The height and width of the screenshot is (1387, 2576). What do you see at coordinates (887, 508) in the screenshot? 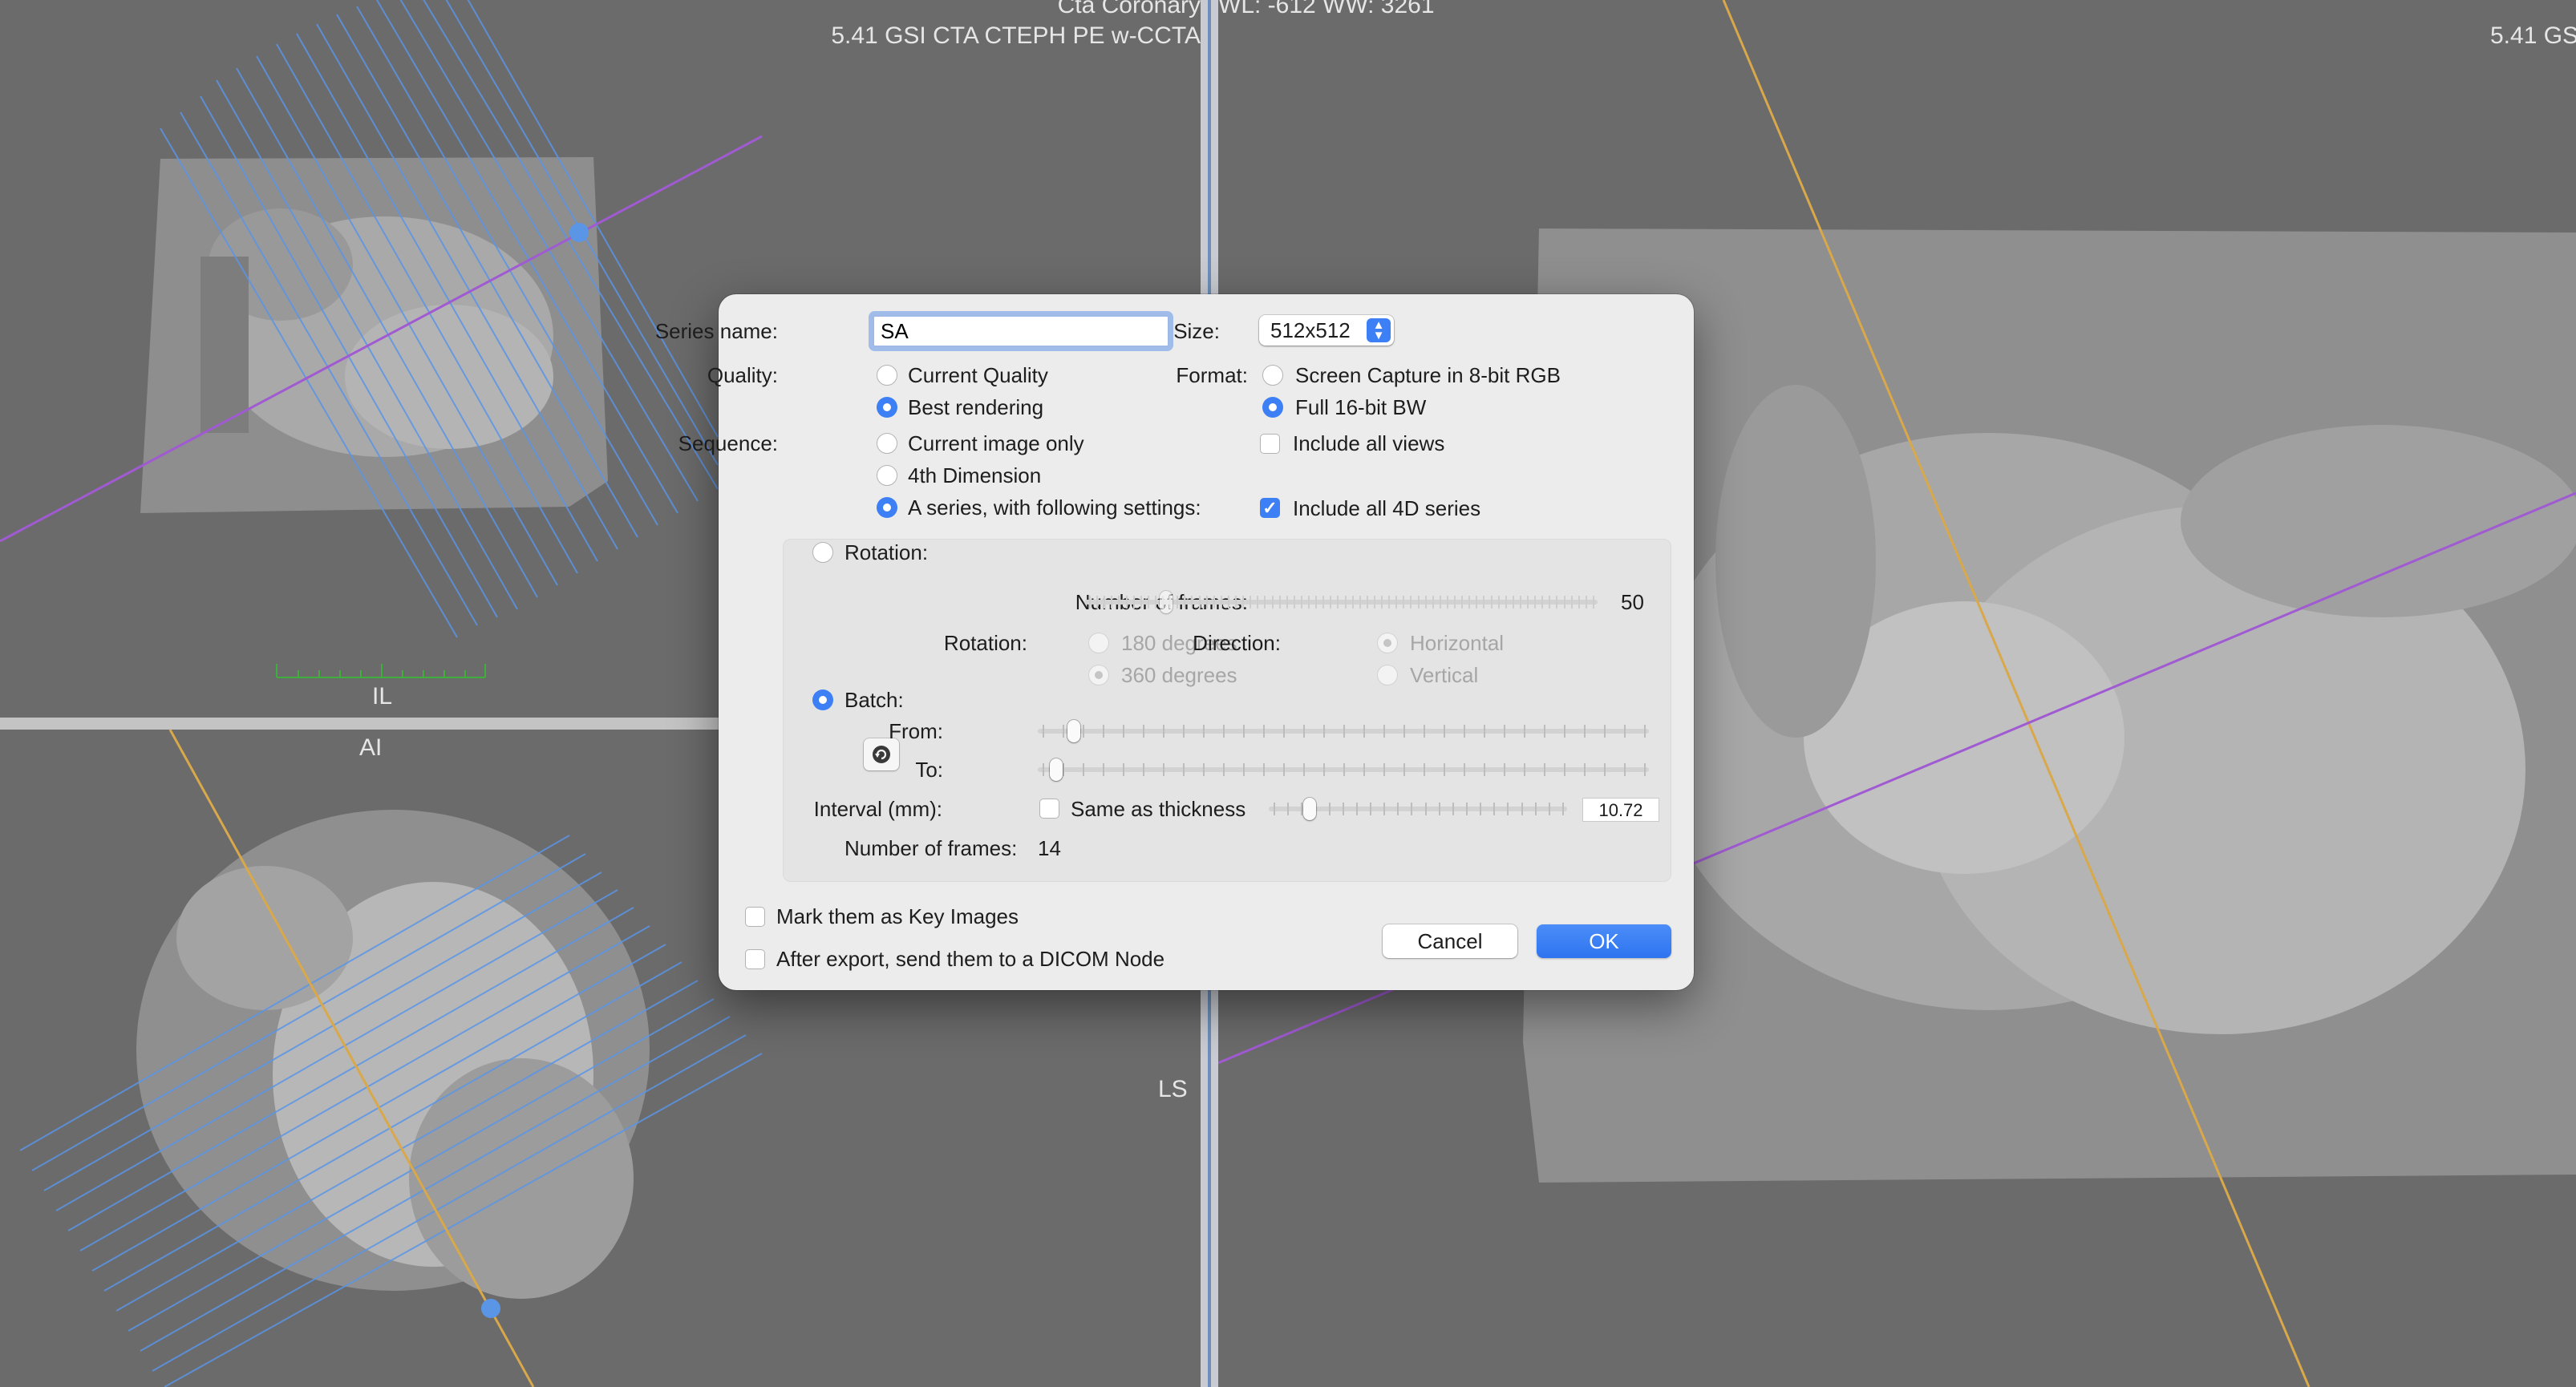
I see `sequence-series-radio` at bounding box center [887, 508].